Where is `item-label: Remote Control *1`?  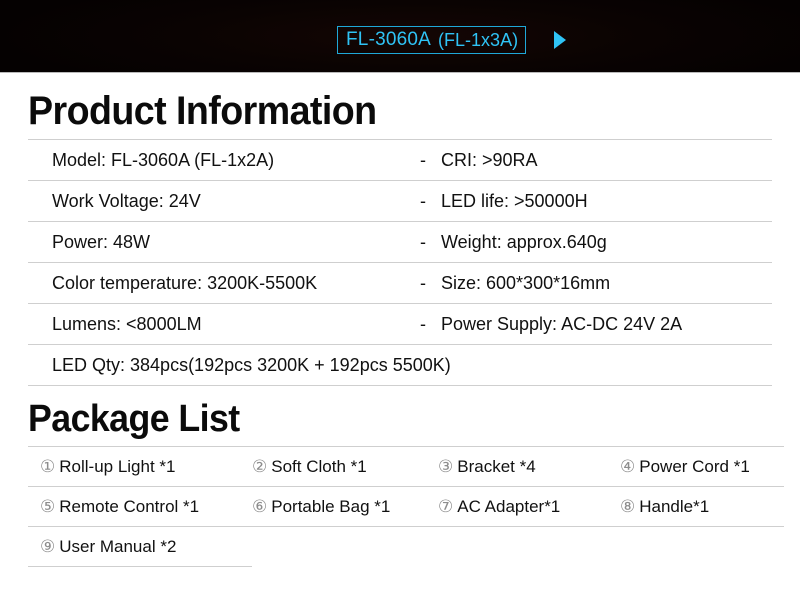
item-label: Remote Control *1 is located at coordinates (129, 506).